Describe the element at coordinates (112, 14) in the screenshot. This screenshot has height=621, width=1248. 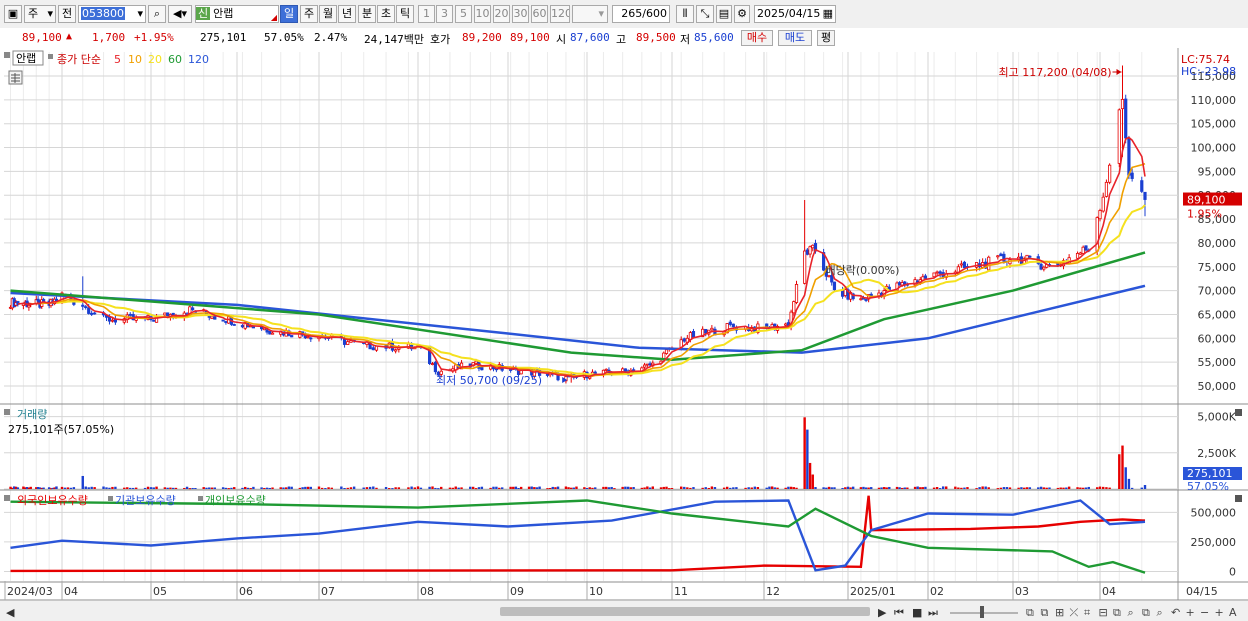
I see `stock-code-input: 053800 ▾` at that location.